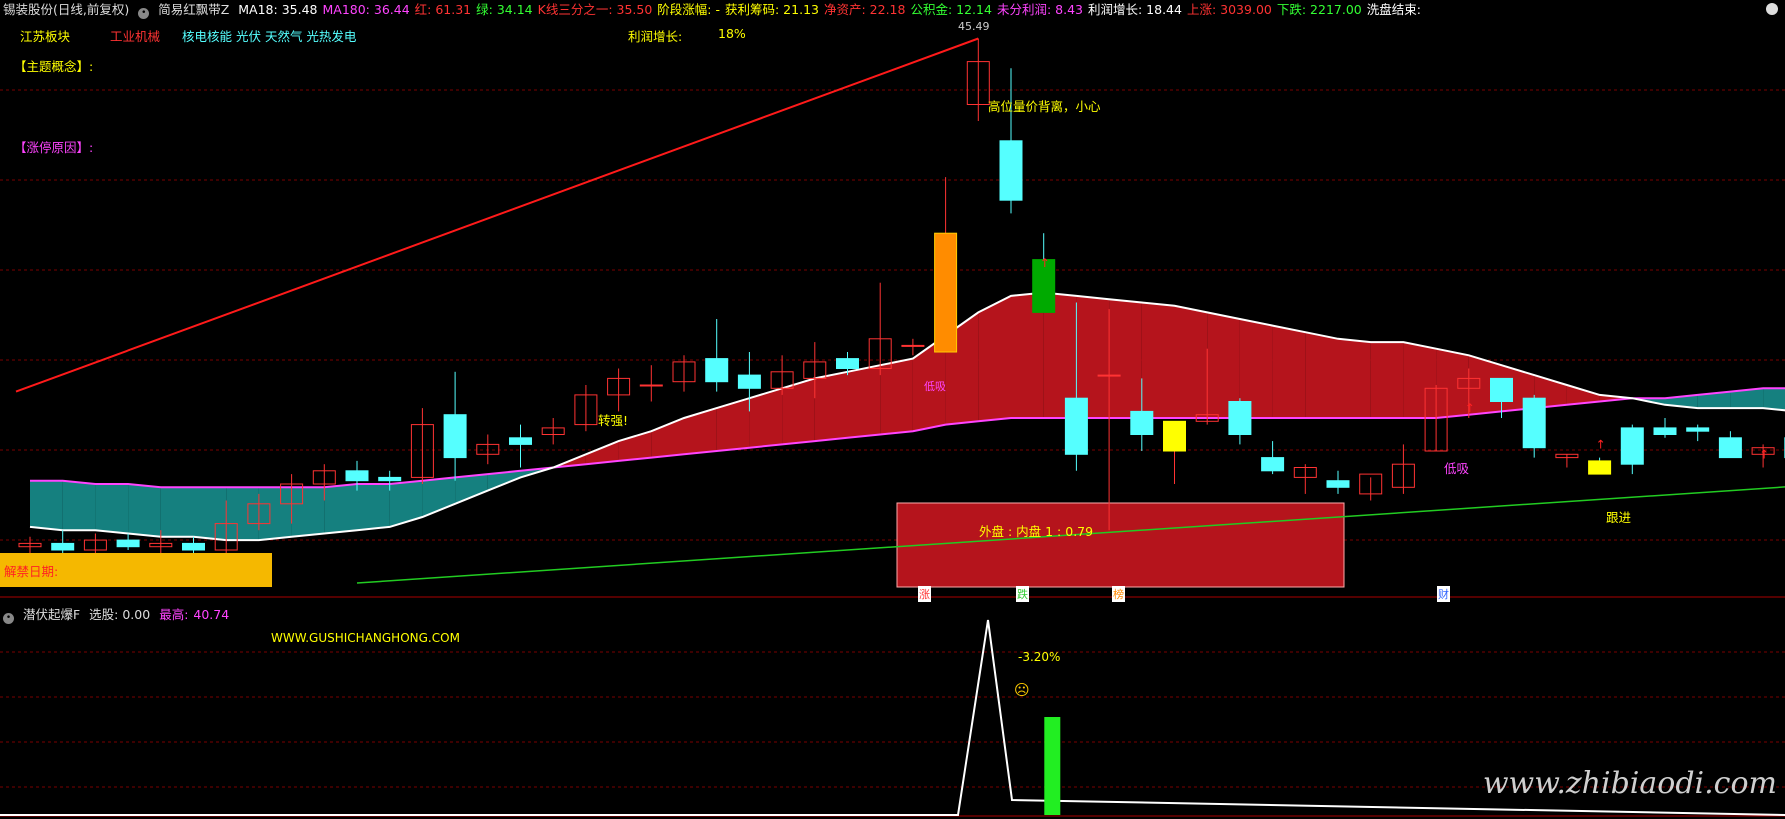 This screenshot has width=1785, height=819. What do you see at coordinates (613, 420) in the screenshot?
I see `turn-strong-annotation: 转强!` at bounding box center [613, 420].